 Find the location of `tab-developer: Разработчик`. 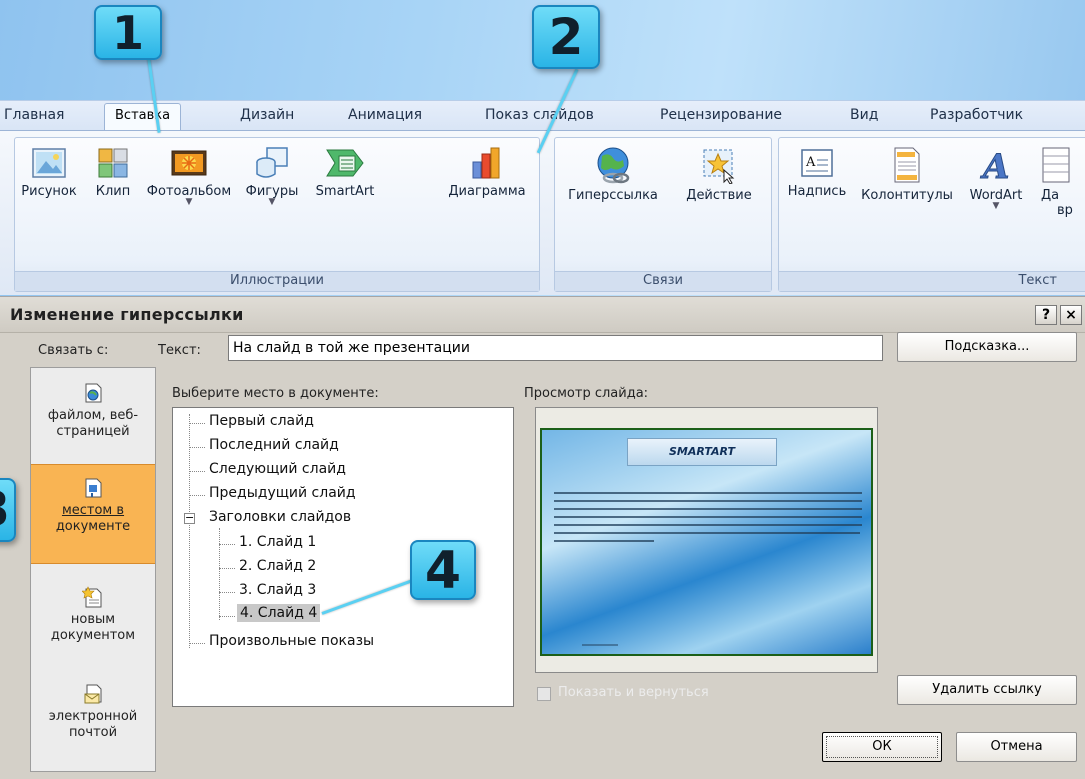

tab-developer: Разработчик is located at coordinates (976, 115).